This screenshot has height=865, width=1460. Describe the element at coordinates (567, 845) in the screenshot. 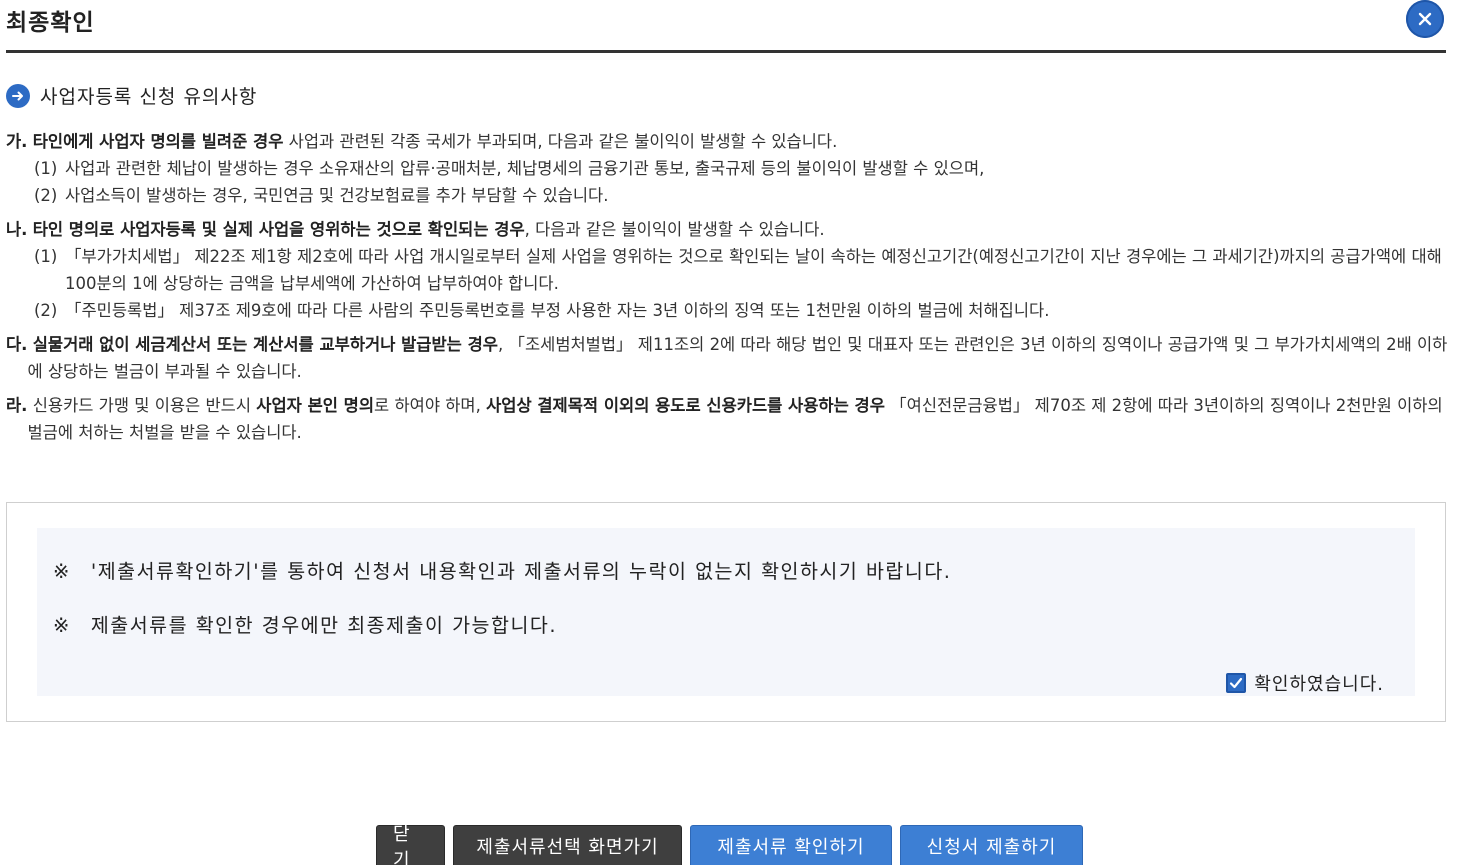

I see `select-docs-screen-button: 제출서류선택 화면가기` at that location.